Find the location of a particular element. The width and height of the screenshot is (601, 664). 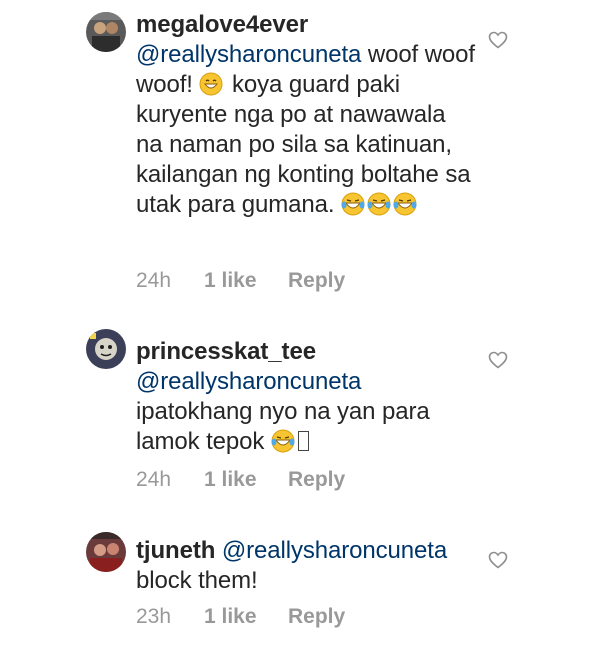

comment-text: block them! is located at coordinates (197, 580).